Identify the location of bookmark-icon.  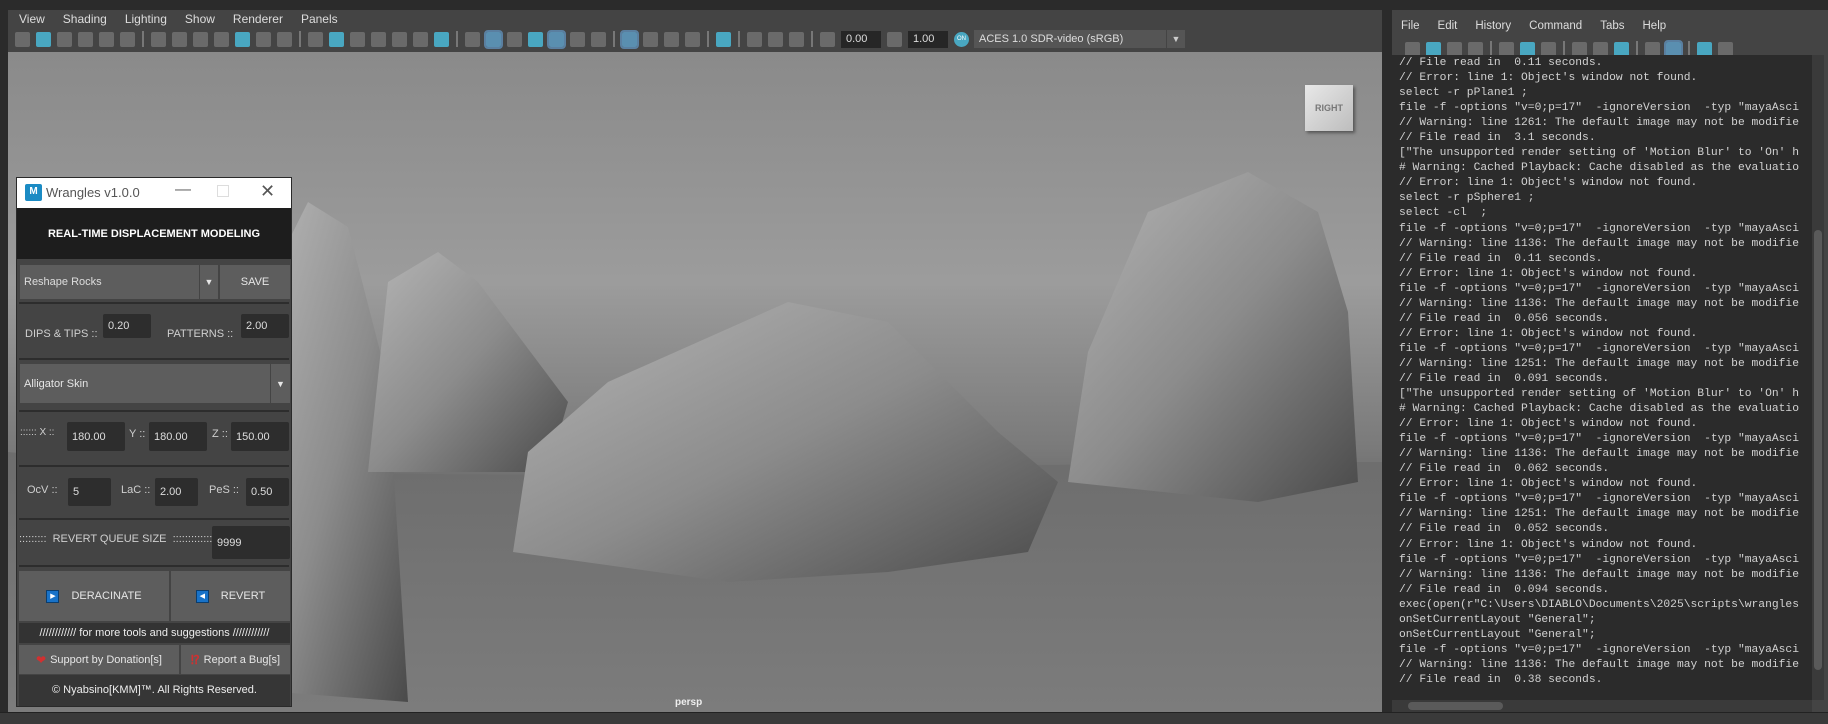
(221, 39).